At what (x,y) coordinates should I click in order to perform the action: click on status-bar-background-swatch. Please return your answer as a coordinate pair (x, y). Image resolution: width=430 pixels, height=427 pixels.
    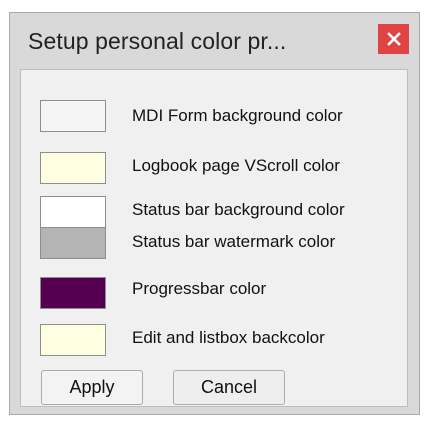
    Looking at the image, I should click on (73, 212).